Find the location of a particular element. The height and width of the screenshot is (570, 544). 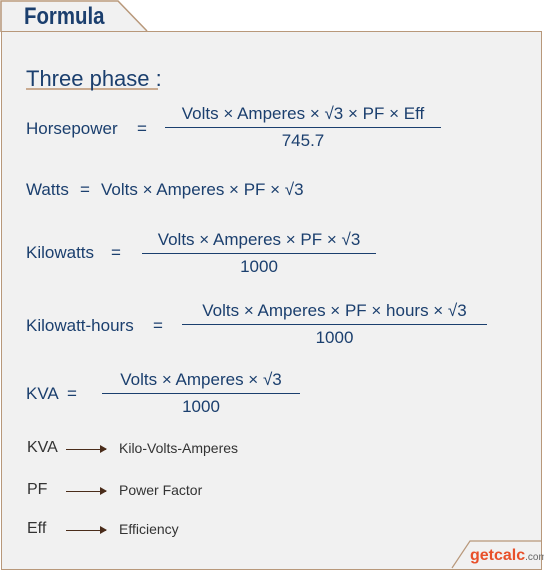

horsepower-fraction: Volts × Amperes × √3 × PF × Eff 745.7 is located at coordinates (303, 127).